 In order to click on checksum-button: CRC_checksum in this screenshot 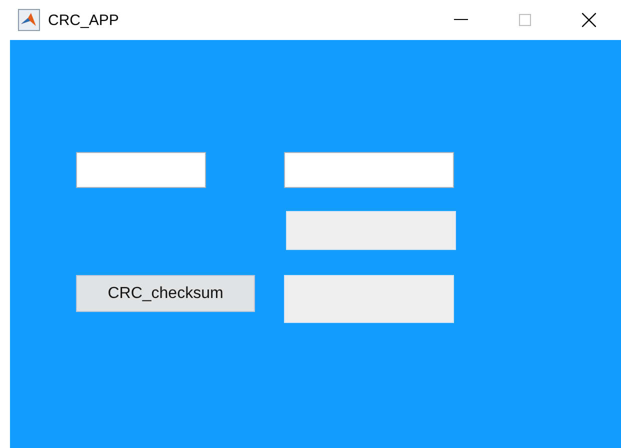, I will do `click(165, 293)`.